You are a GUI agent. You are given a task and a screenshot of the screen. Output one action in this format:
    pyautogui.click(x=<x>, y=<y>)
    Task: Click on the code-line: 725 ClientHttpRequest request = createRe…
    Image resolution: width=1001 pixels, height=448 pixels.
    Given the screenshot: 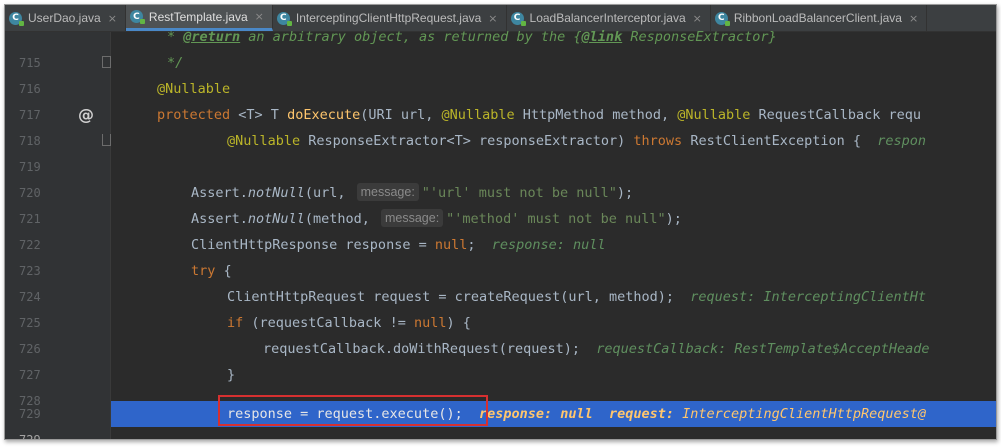 What is the action you would take?
    pyautogui.click(x=500, y=307)
    